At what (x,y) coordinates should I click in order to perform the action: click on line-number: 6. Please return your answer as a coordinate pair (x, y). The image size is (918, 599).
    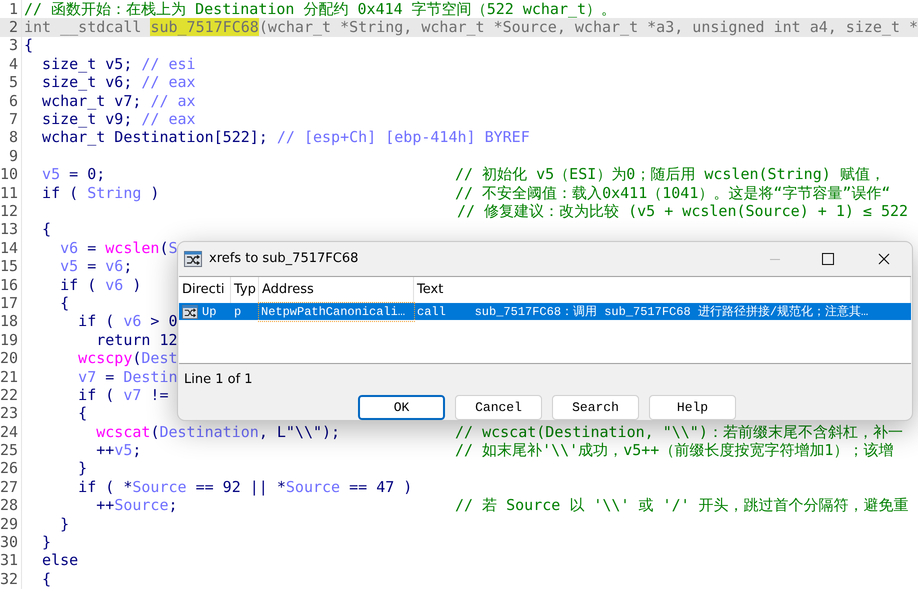
    Looking at the image, I should click on (13, 101).